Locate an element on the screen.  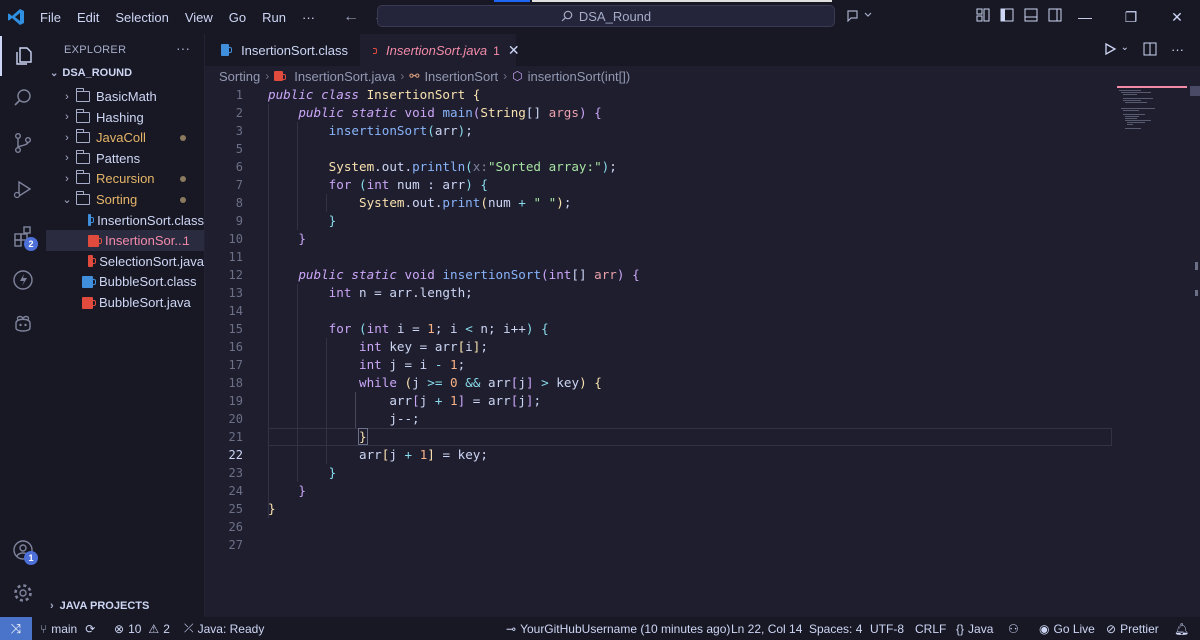
remote-indicator-icon: ⤨ is located at coordinates (16, 628).